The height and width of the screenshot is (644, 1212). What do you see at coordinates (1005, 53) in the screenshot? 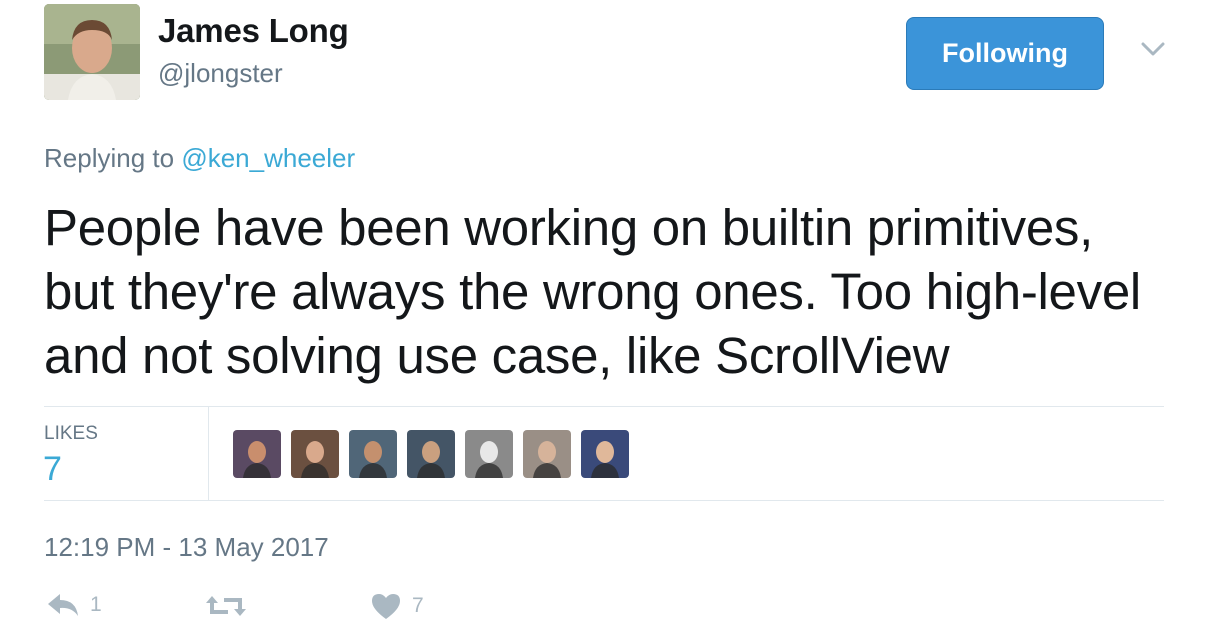
I see `following-button: Following` at bounding box center [1005, 53].